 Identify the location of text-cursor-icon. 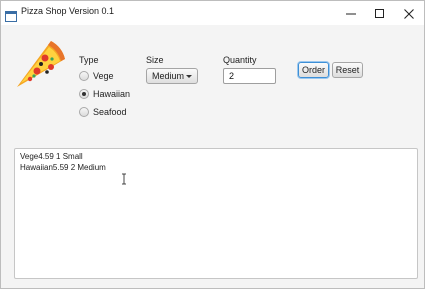
(124, 177).